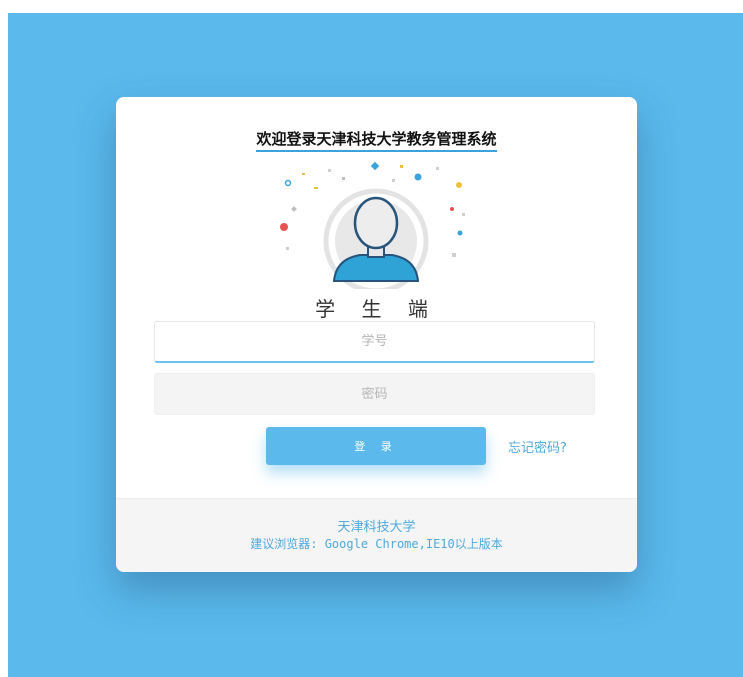  I want to click on page-title: 欢迎登录天津科技大学教务管理系统, so click(376, 140).